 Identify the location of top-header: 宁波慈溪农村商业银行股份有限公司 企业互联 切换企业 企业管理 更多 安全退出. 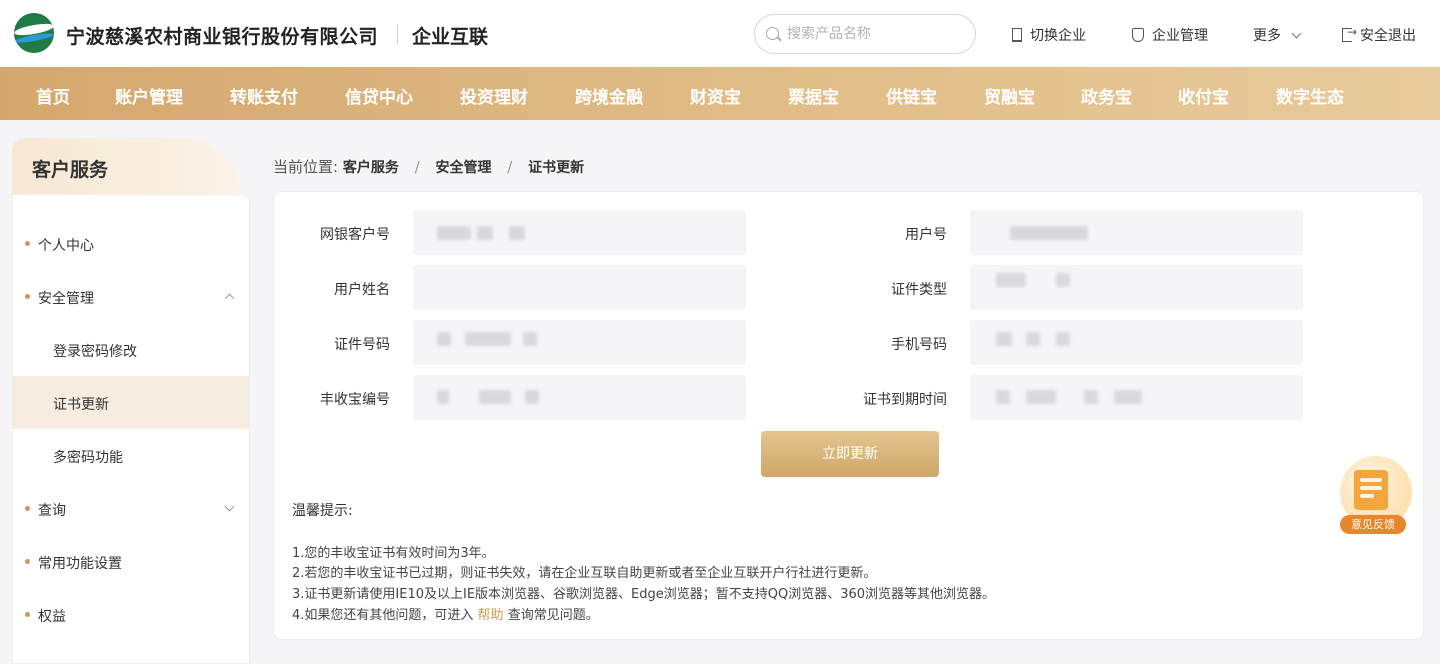
(720, 33).